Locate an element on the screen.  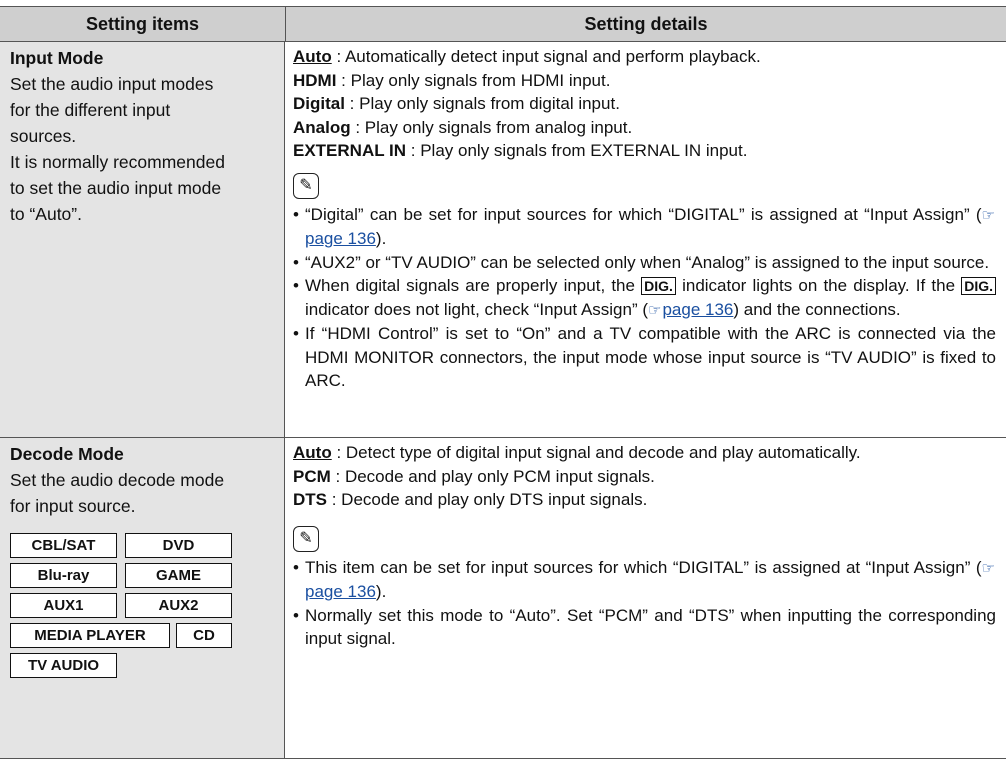
input-source-labels-row: MEDIA PLAYER CD is located at coordinates (143, 635).